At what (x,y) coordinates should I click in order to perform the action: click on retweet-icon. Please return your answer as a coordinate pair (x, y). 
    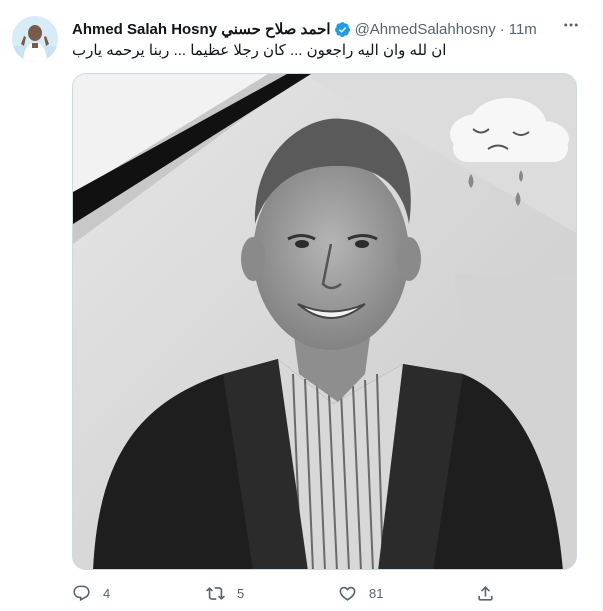
    Looking at the image, I should click on (215, 593).